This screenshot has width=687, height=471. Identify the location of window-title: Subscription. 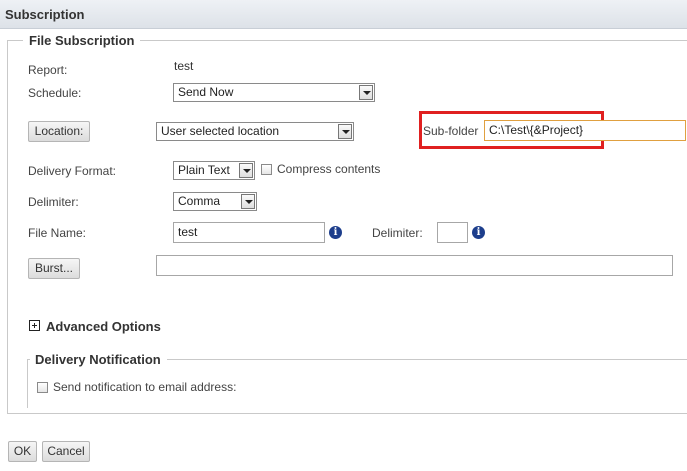
(45, 14).